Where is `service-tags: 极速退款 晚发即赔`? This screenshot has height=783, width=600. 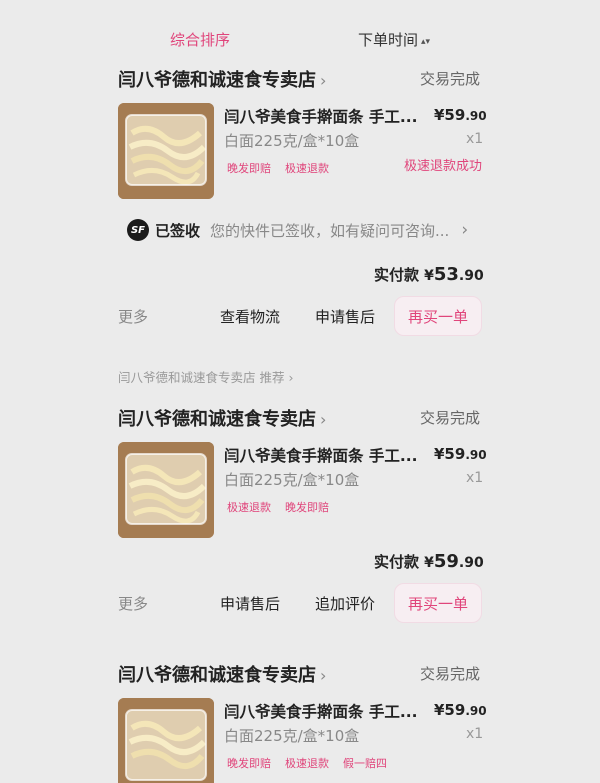 service-tags: 极速退款 晚发即赔 is located at coordinates (285, 505).